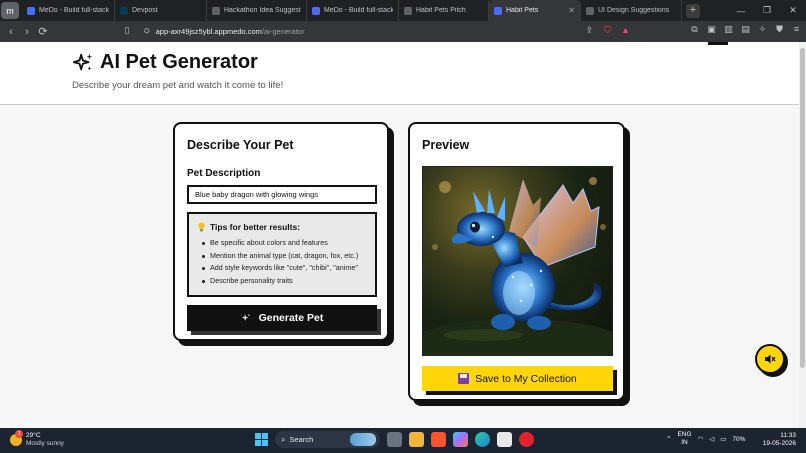 The width and height of the screenshot is (806, 453). Describe the element at coordinates (284, 243) in the screenshot. I see `tip-item: Be specific about colors and features` at that location.